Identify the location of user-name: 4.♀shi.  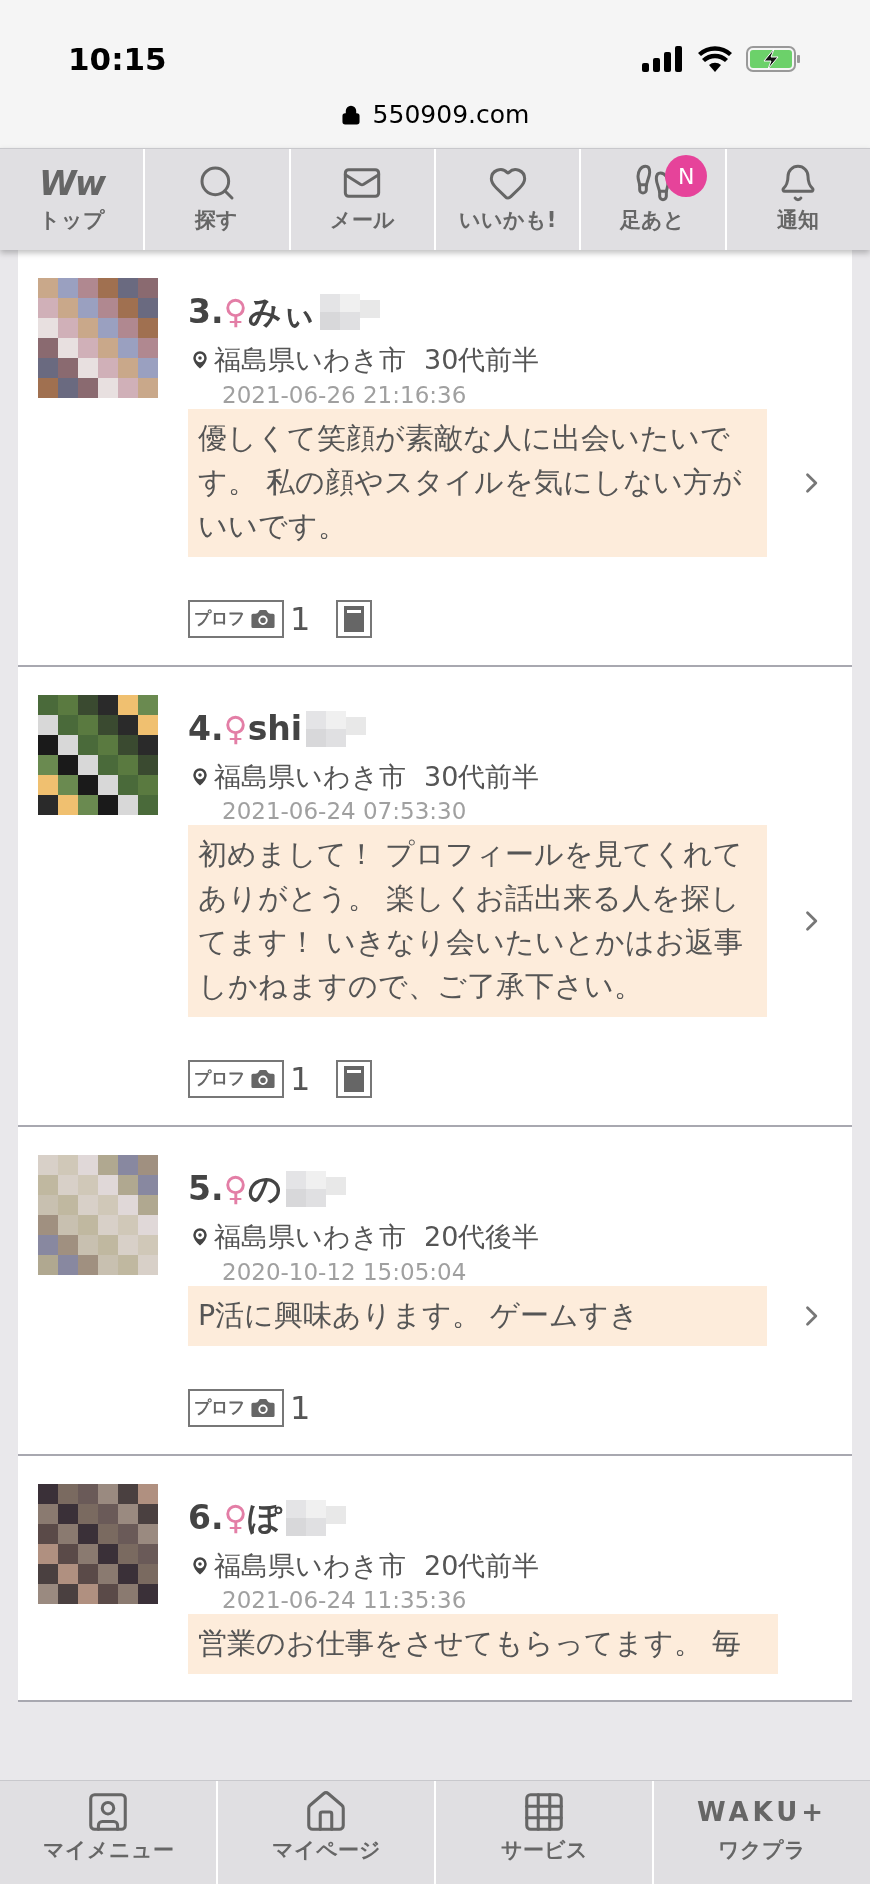
(245, 728).